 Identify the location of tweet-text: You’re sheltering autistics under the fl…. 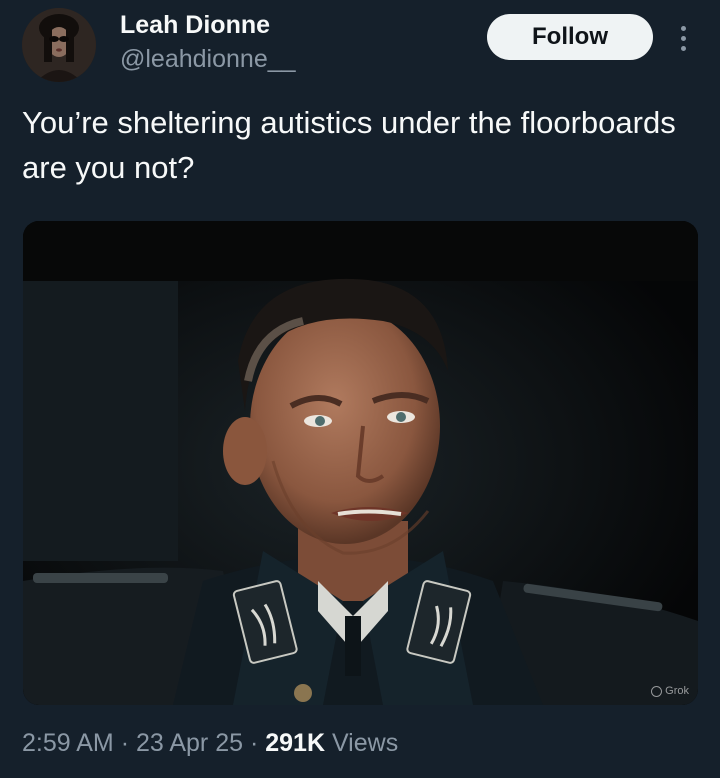
(349, 145).